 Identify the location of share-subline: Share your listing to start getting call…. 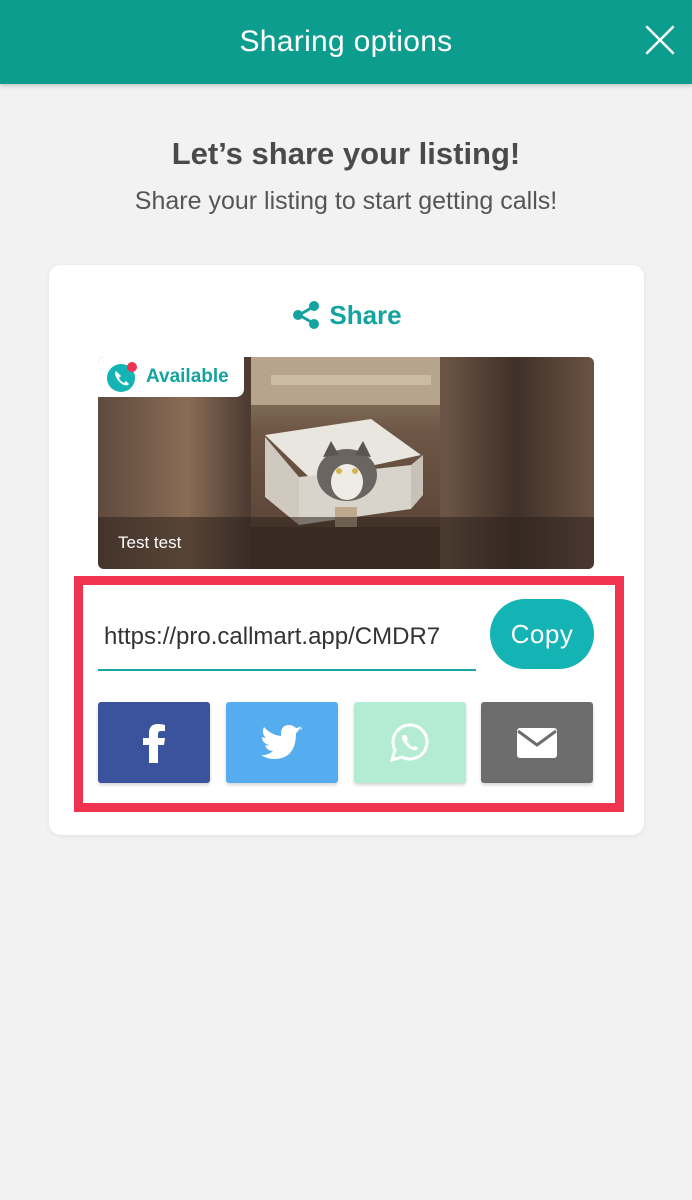
(346, 201).